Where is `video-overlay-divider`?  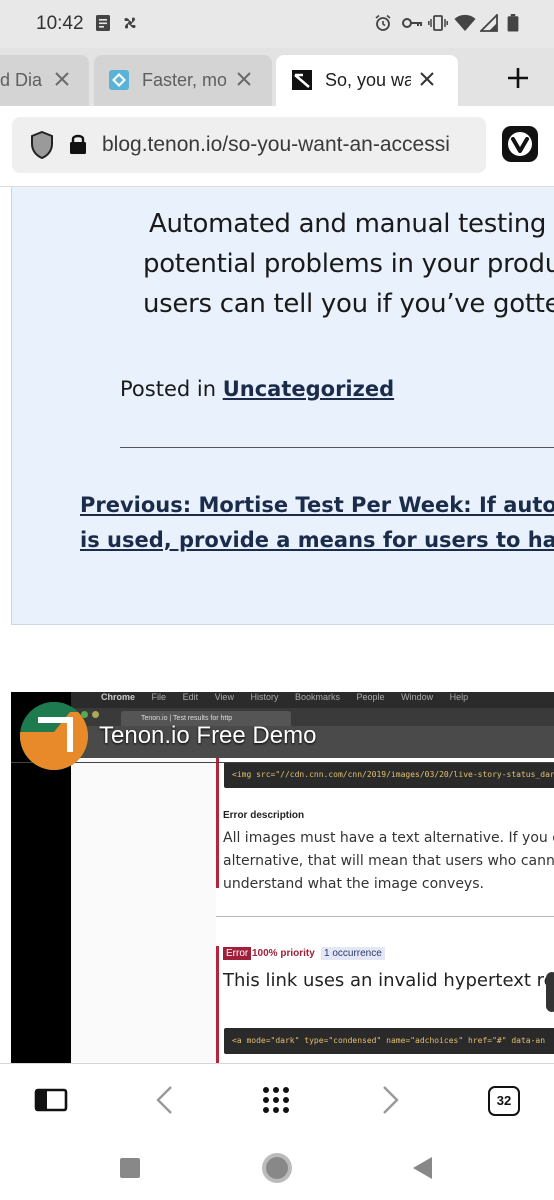
video-overlay-divider is located at coordinates (282, 762).